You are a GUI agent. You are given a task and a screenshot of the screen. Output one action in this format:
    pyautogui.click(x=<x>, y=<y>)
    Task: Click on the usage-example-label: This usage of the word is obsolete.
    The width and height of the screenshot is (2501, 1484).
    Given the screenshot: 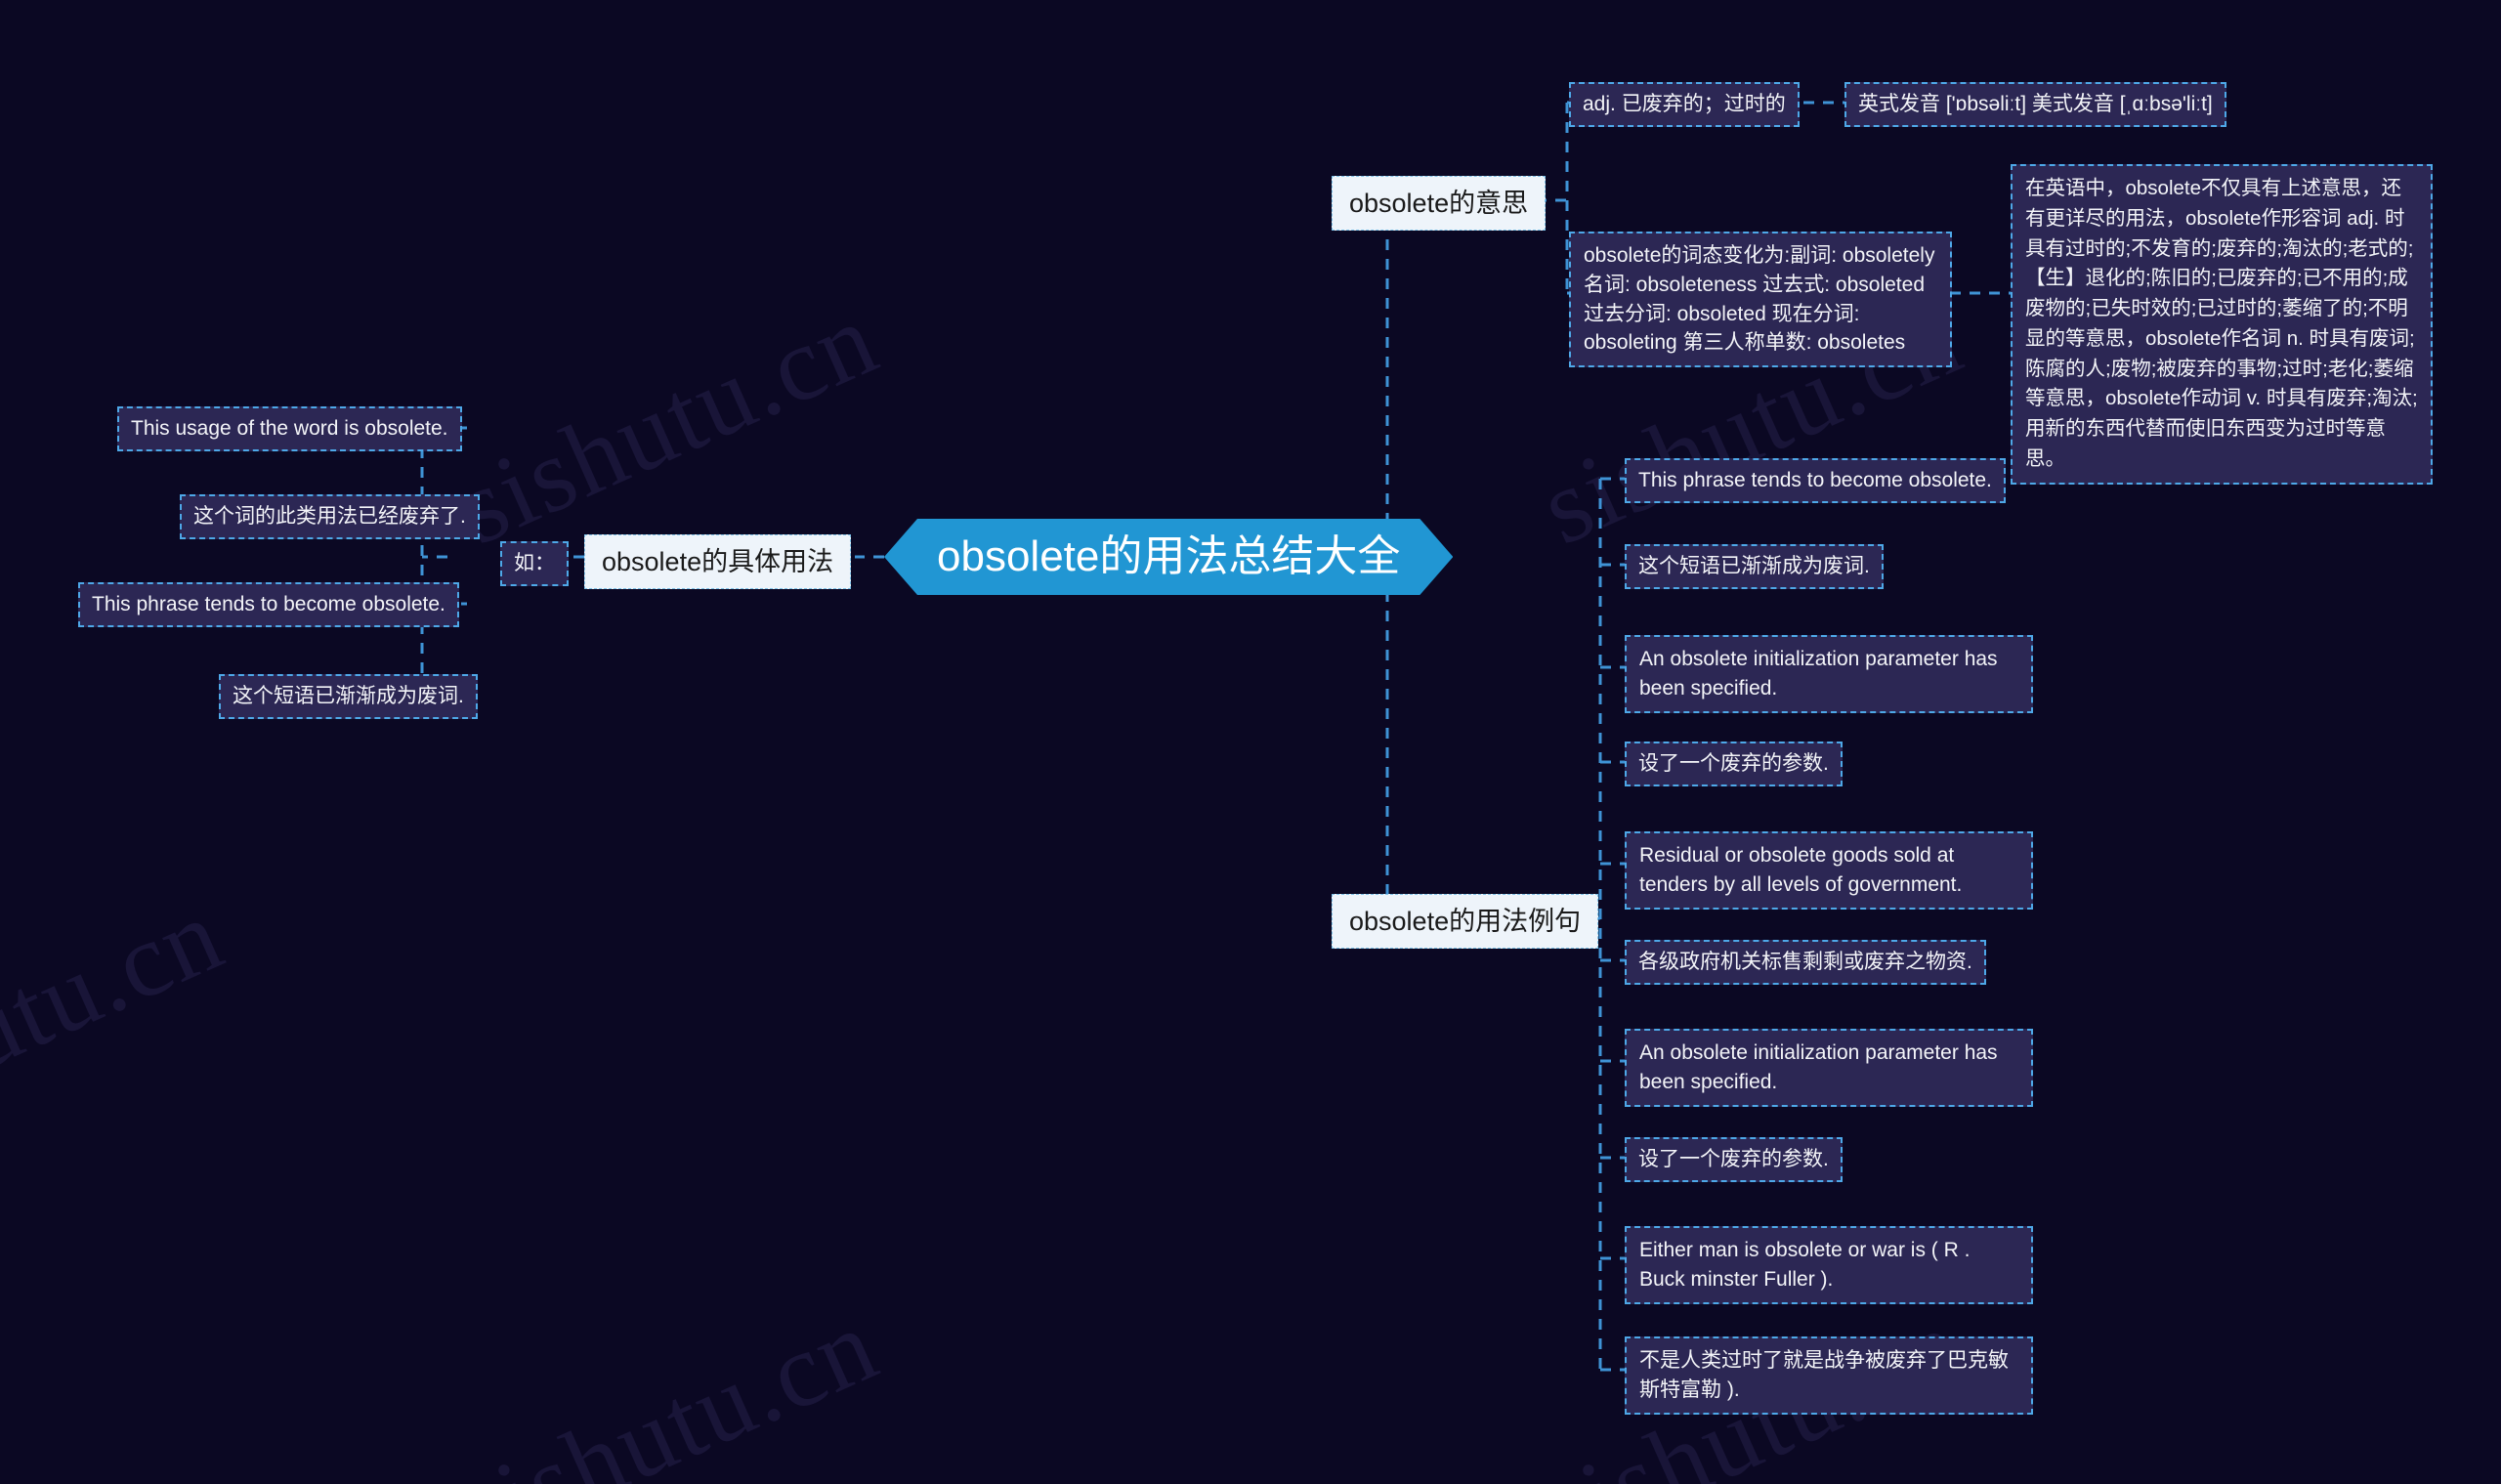 What is the action you would take?
    pyautogui.click(x=289, y=428)
    